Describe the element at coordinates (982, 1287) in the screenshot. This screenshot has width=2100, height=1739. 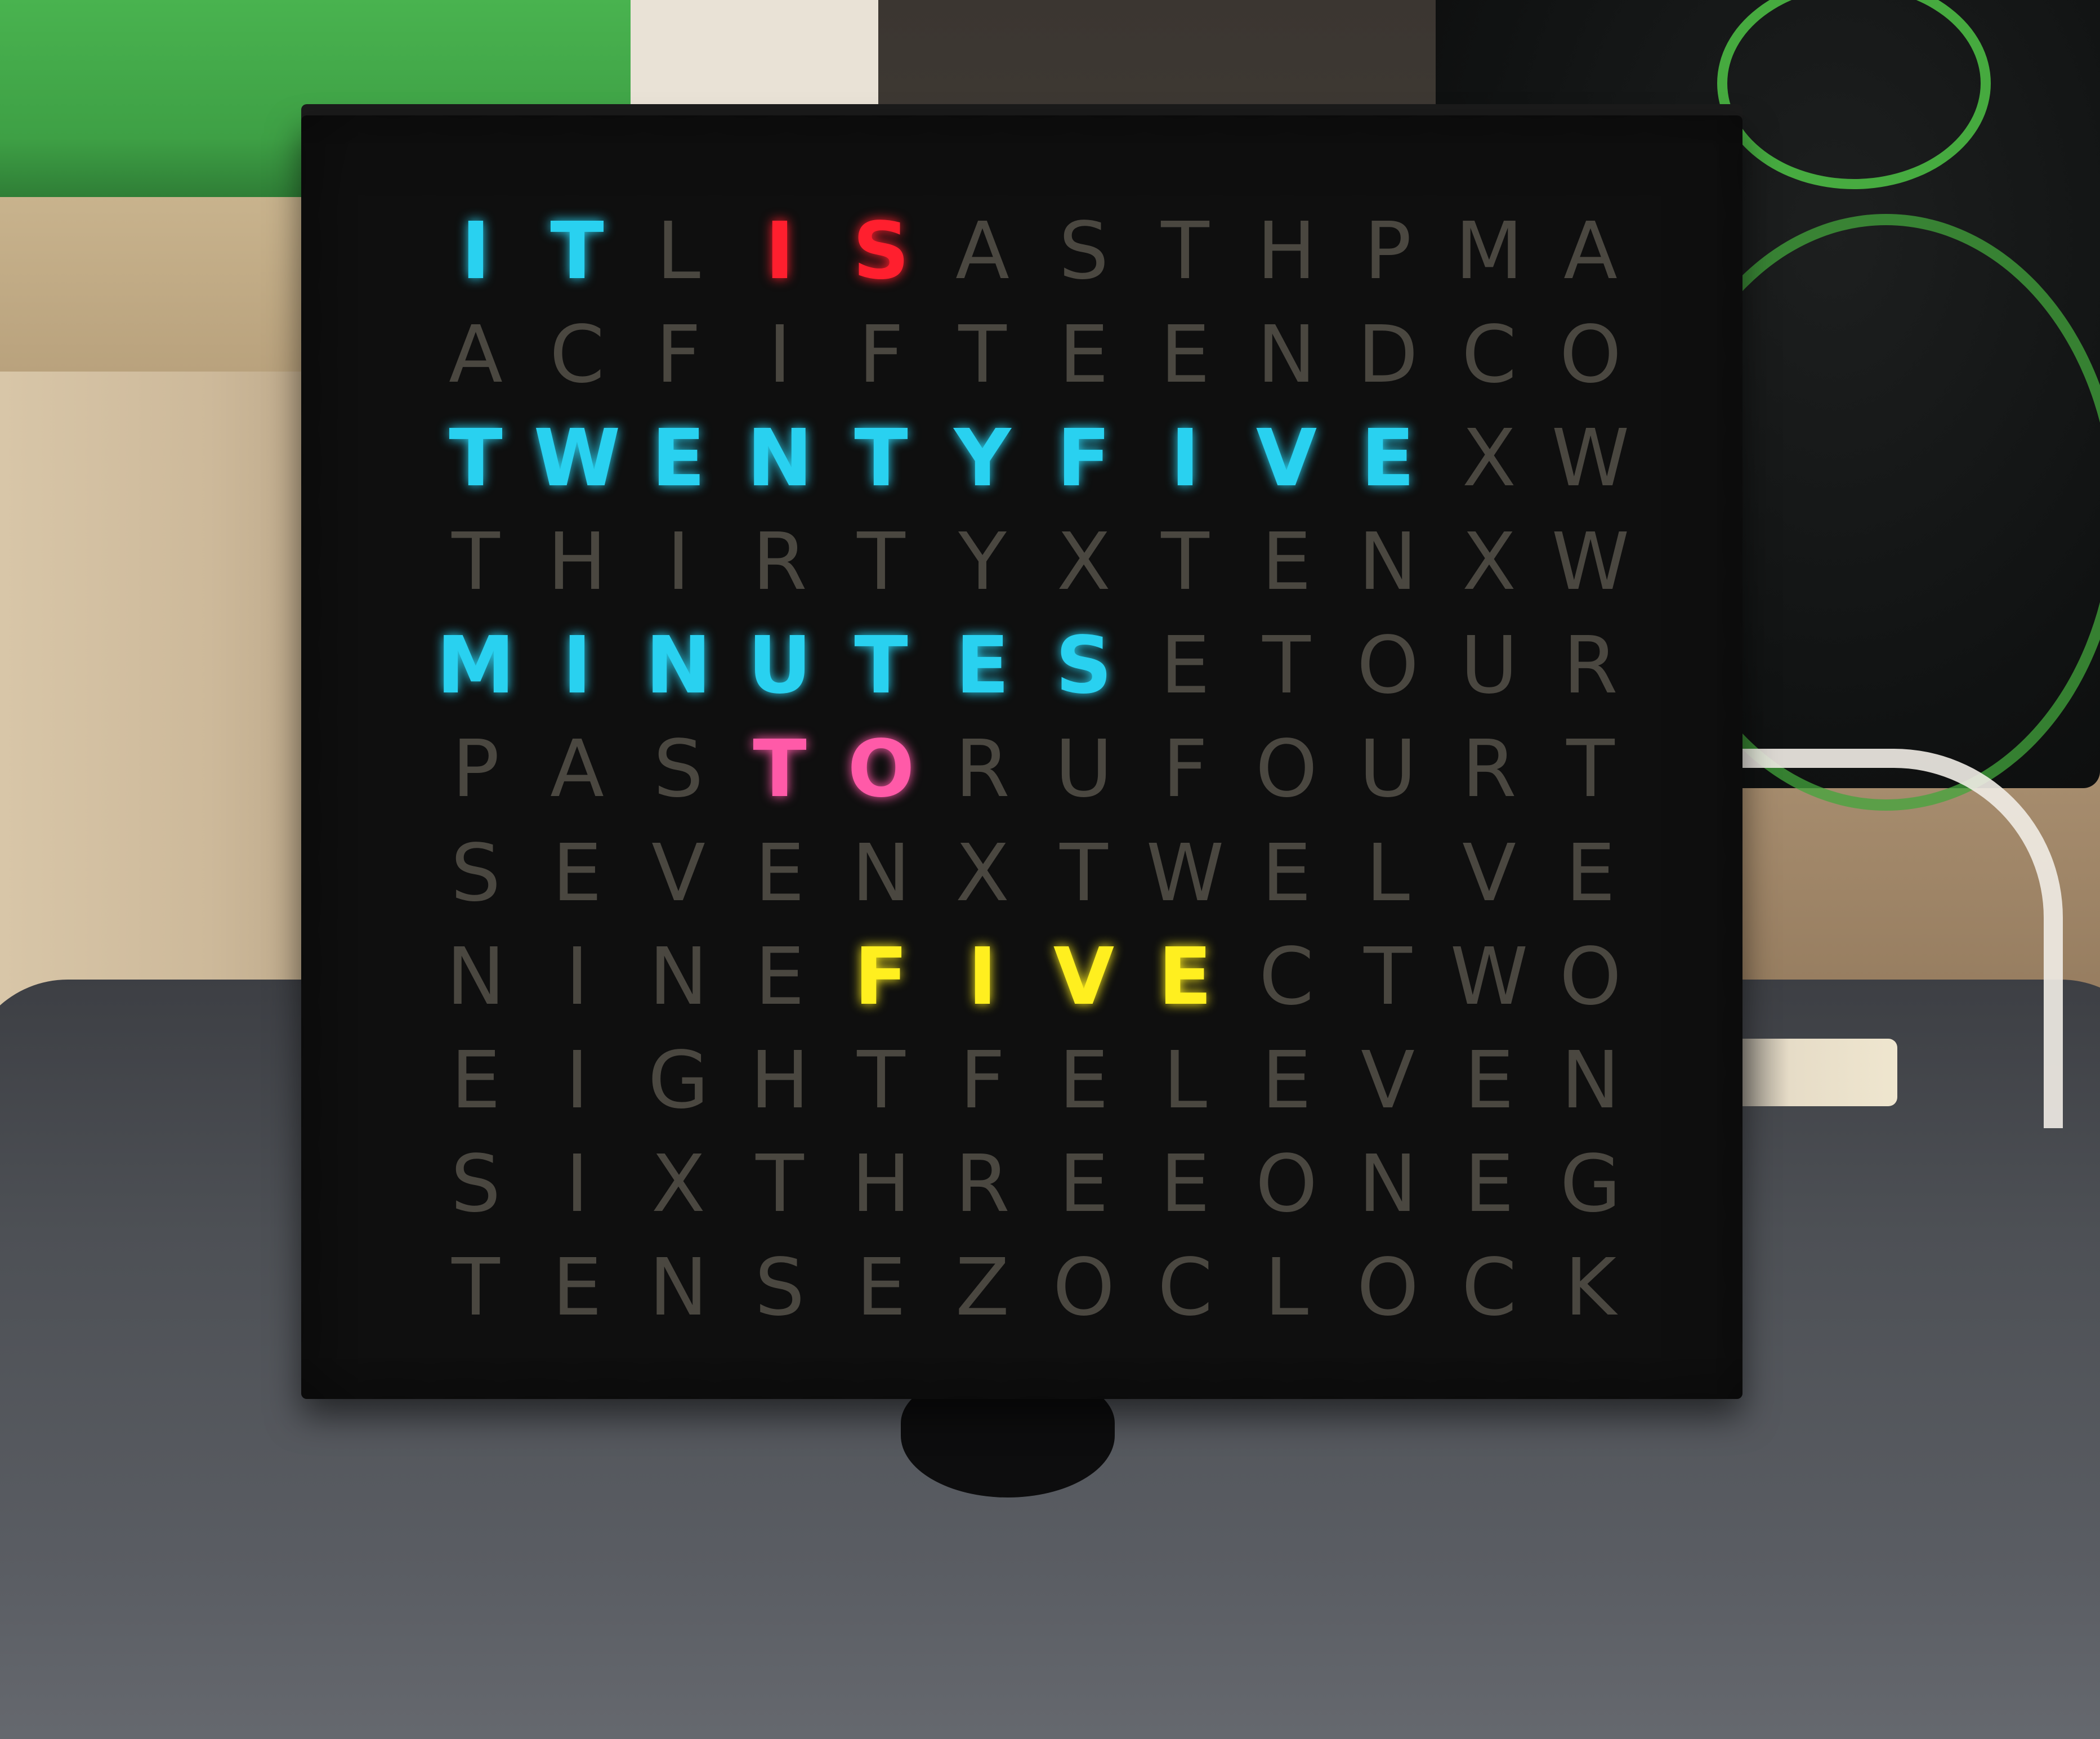
I see `clock-letter: Z` at that location.